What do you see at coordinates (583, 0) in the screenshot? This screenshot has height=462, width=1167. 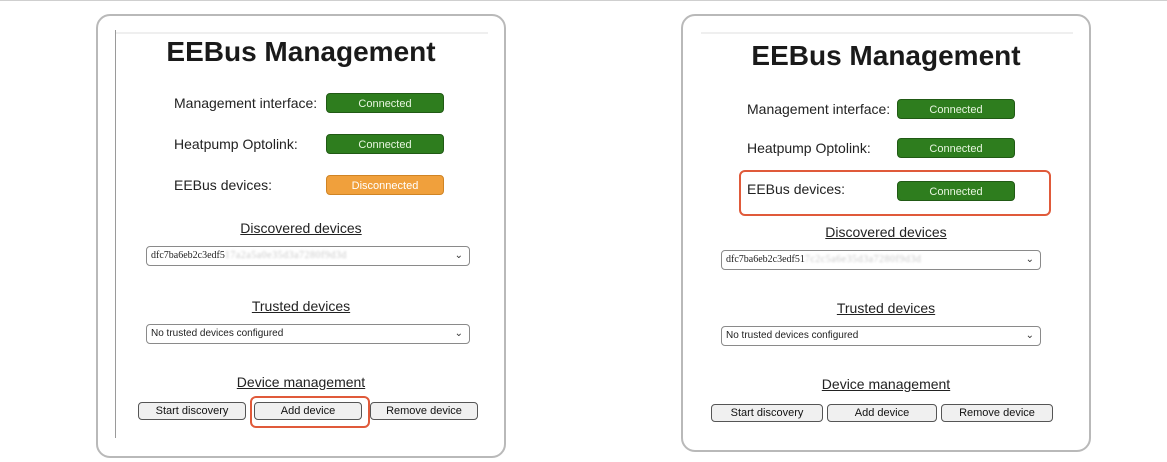 I see `top-divider` at bounding box center [583, 0].